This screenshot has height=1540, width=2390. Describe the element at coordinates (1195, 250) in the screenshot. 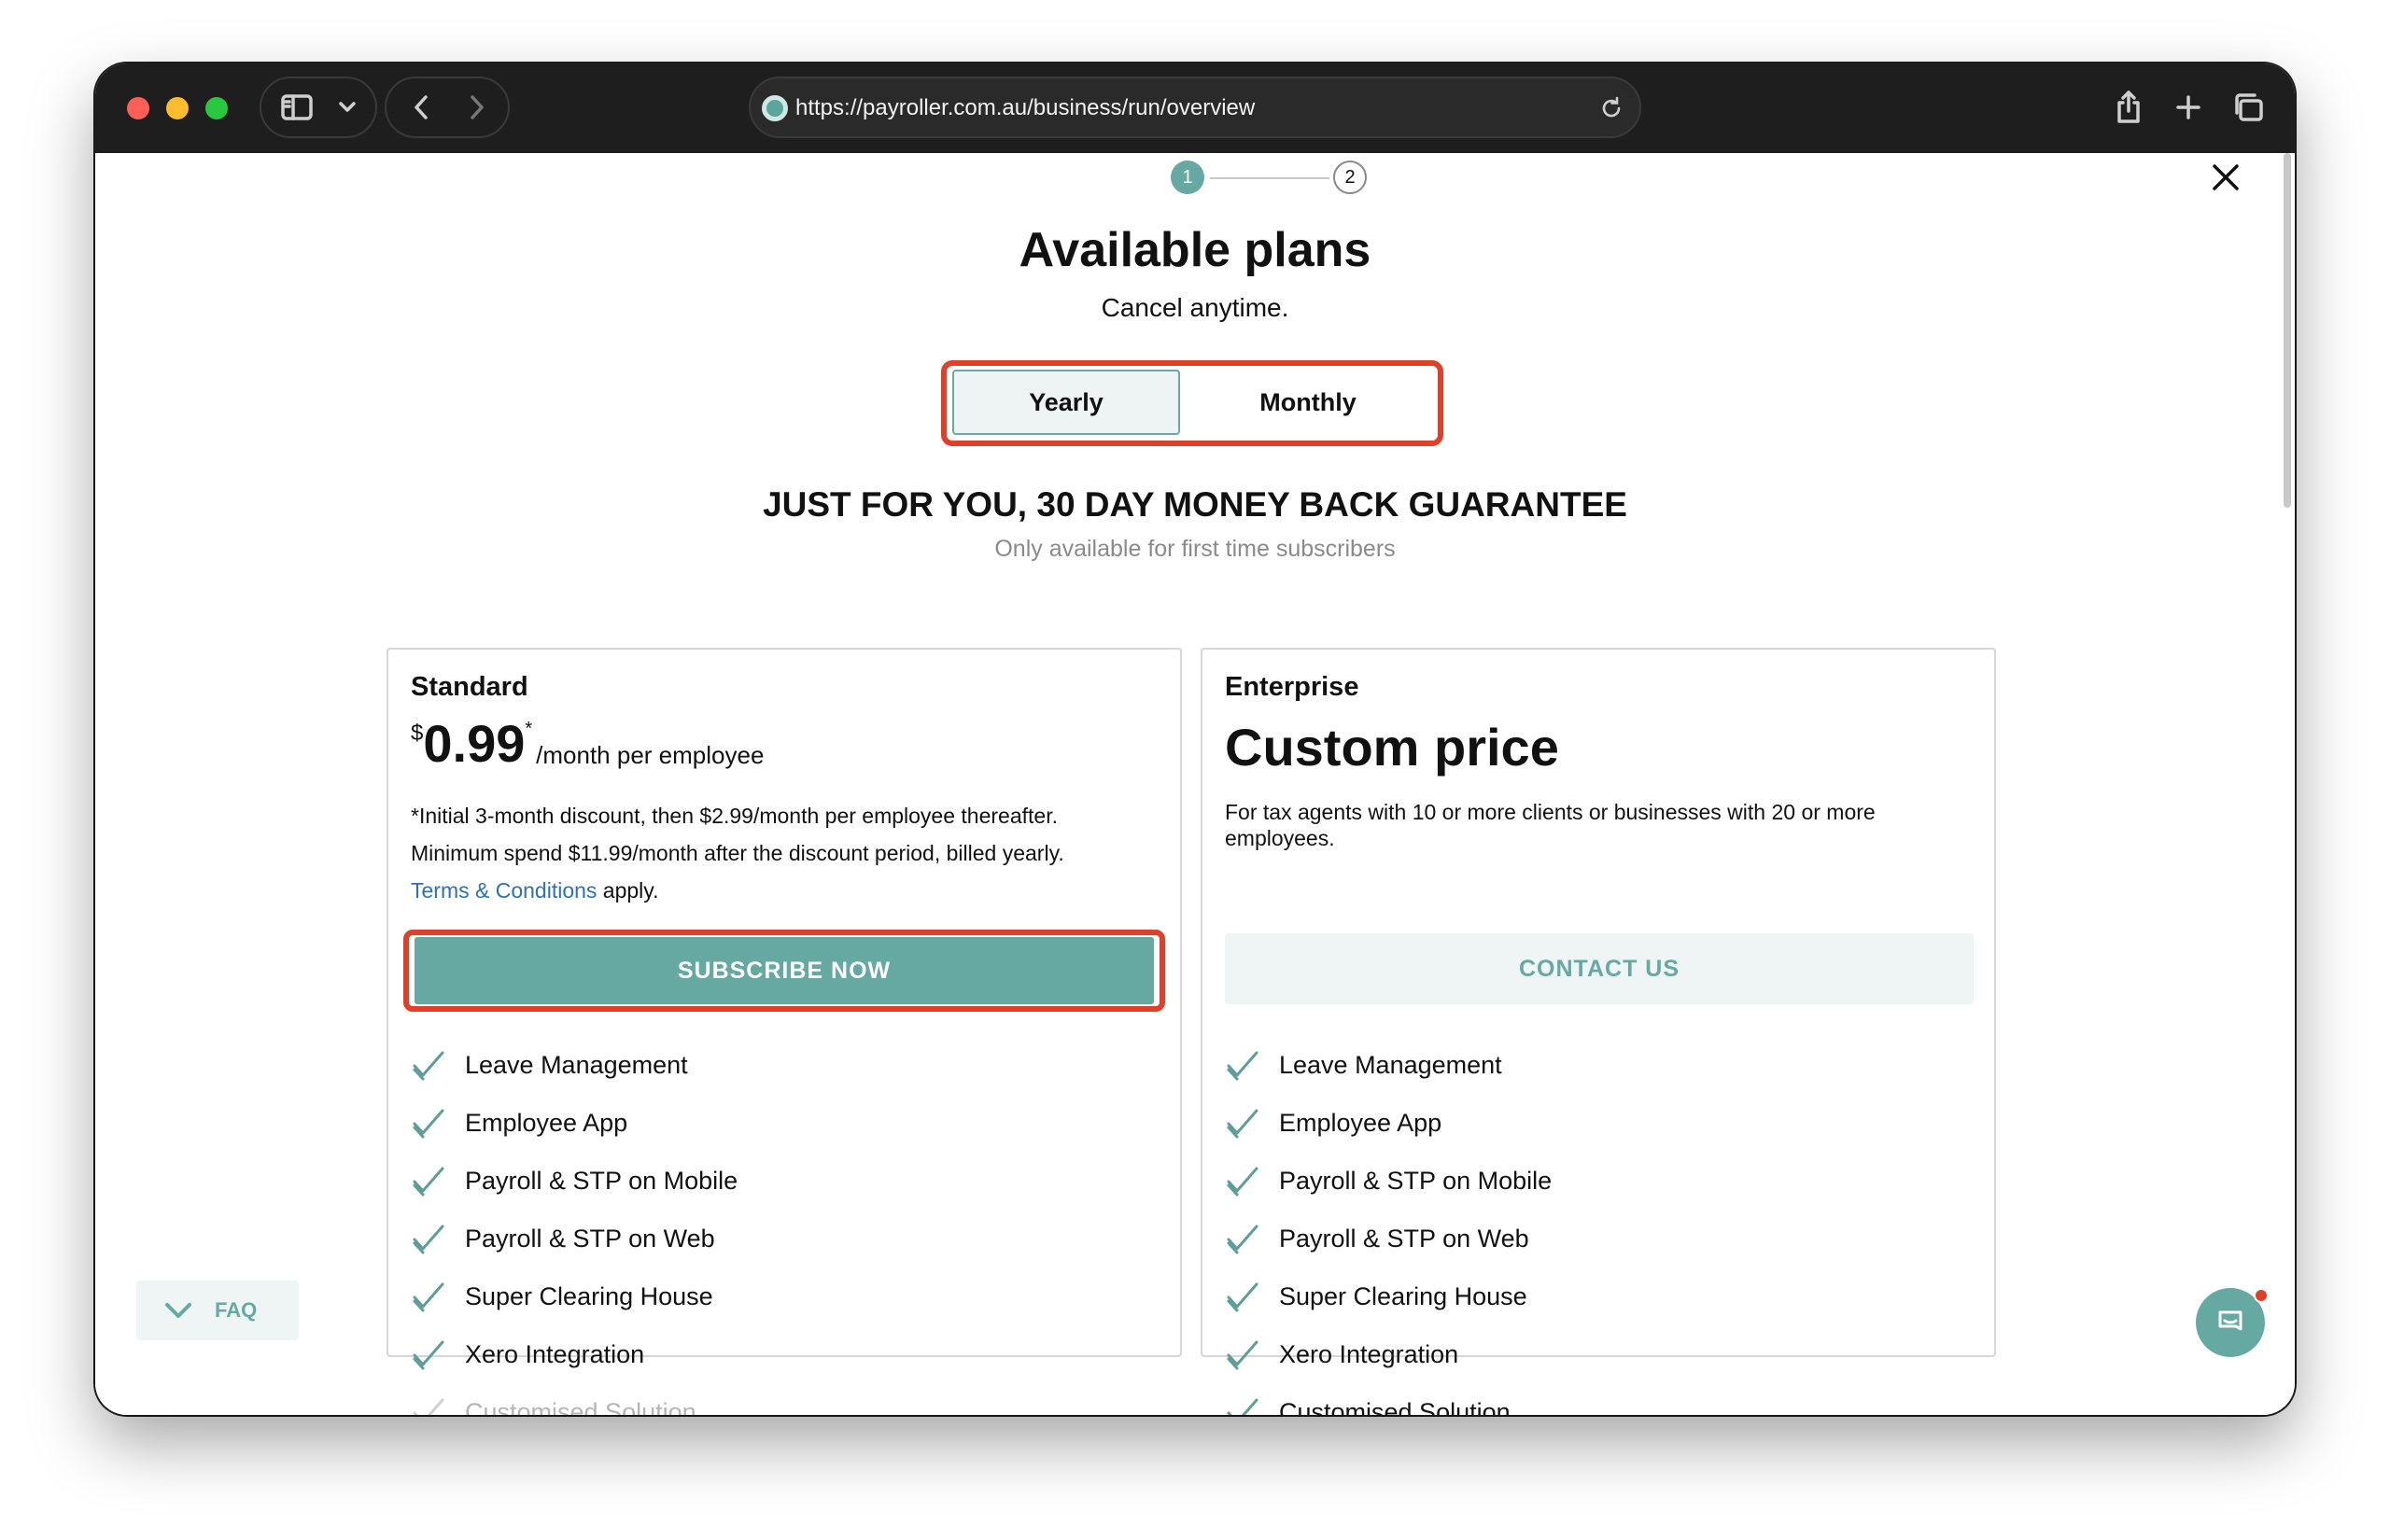

I see `page-title: Available plans` at that location.